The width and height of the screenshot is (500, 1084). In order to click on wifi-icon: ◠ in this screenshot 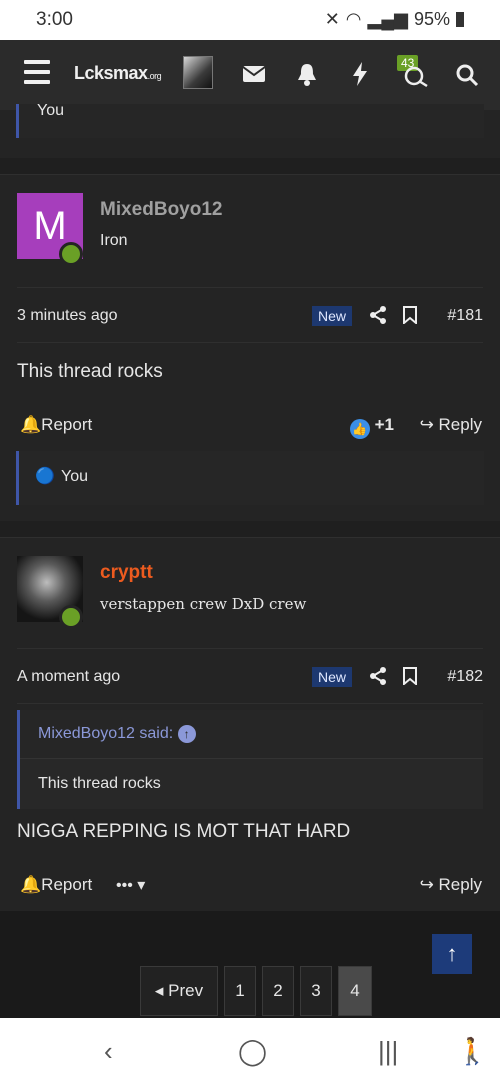, I will do `click(353, 19)`.